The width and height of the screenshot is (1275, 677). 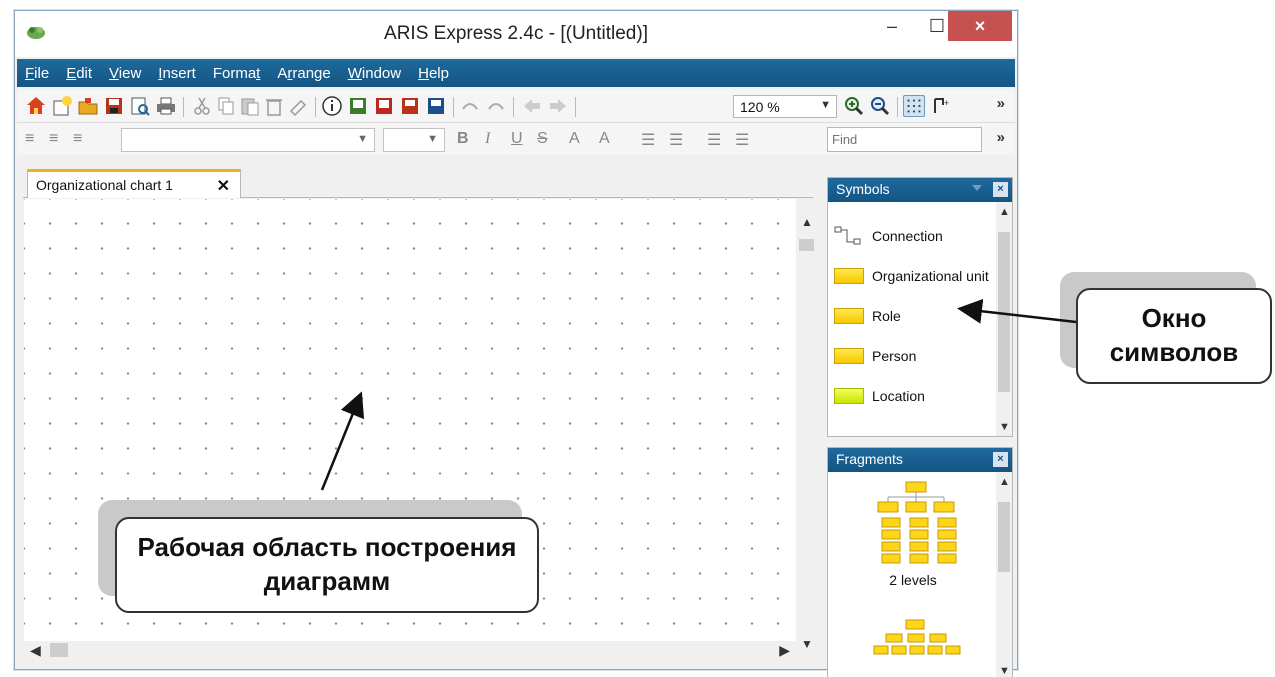 What do you see at coordinates (177, 73) in the screenshot?
I see `menu-insert: Insert` at bounding box center [177, 73].